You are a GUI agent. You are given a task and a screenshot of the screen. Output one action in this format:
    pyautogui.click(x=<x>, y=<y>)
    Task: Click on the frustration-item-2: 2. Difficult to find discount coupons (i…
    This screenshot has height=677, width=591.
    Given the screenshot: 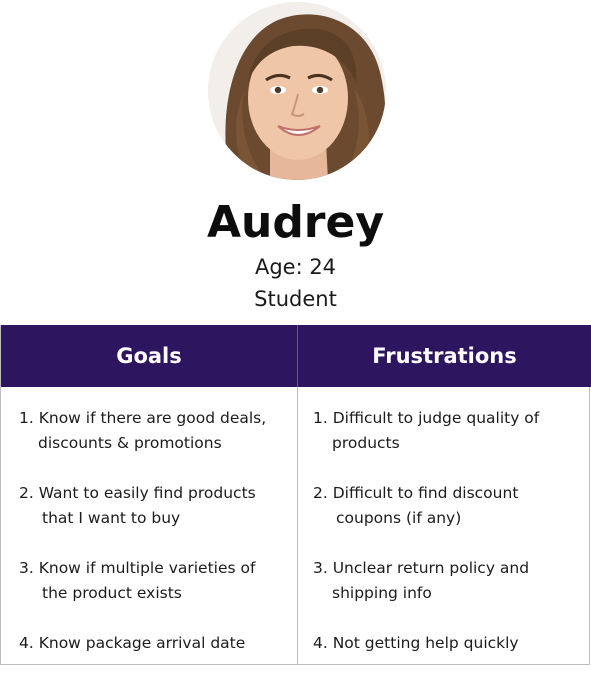 What is the action you would take?
    pyautogui.click(x=415, y=506)
    